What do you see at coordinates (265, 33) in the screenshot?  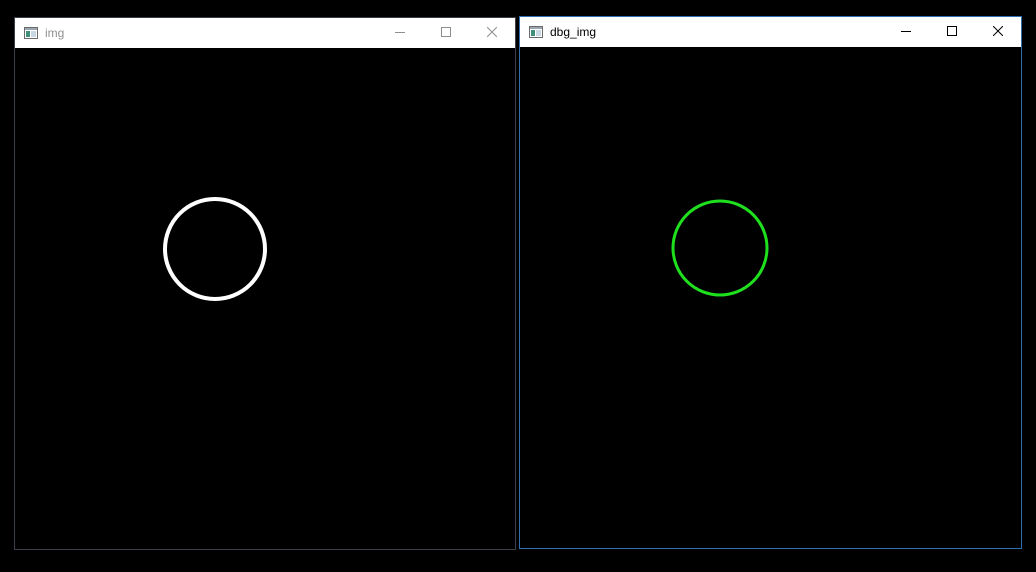 I see `img-titlebar: img` at bounding box center [265, 33].